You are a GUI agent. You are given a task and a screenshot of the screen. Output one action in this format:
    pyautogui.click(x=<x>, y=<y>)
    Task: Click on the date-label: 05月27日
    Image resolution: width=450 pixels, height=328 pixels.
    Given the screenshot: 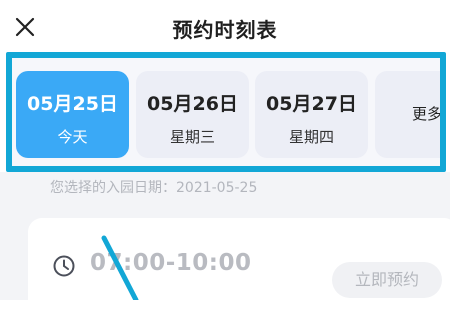 What is the action you would take?
    pyautogui.click(x=311, y=104)
    